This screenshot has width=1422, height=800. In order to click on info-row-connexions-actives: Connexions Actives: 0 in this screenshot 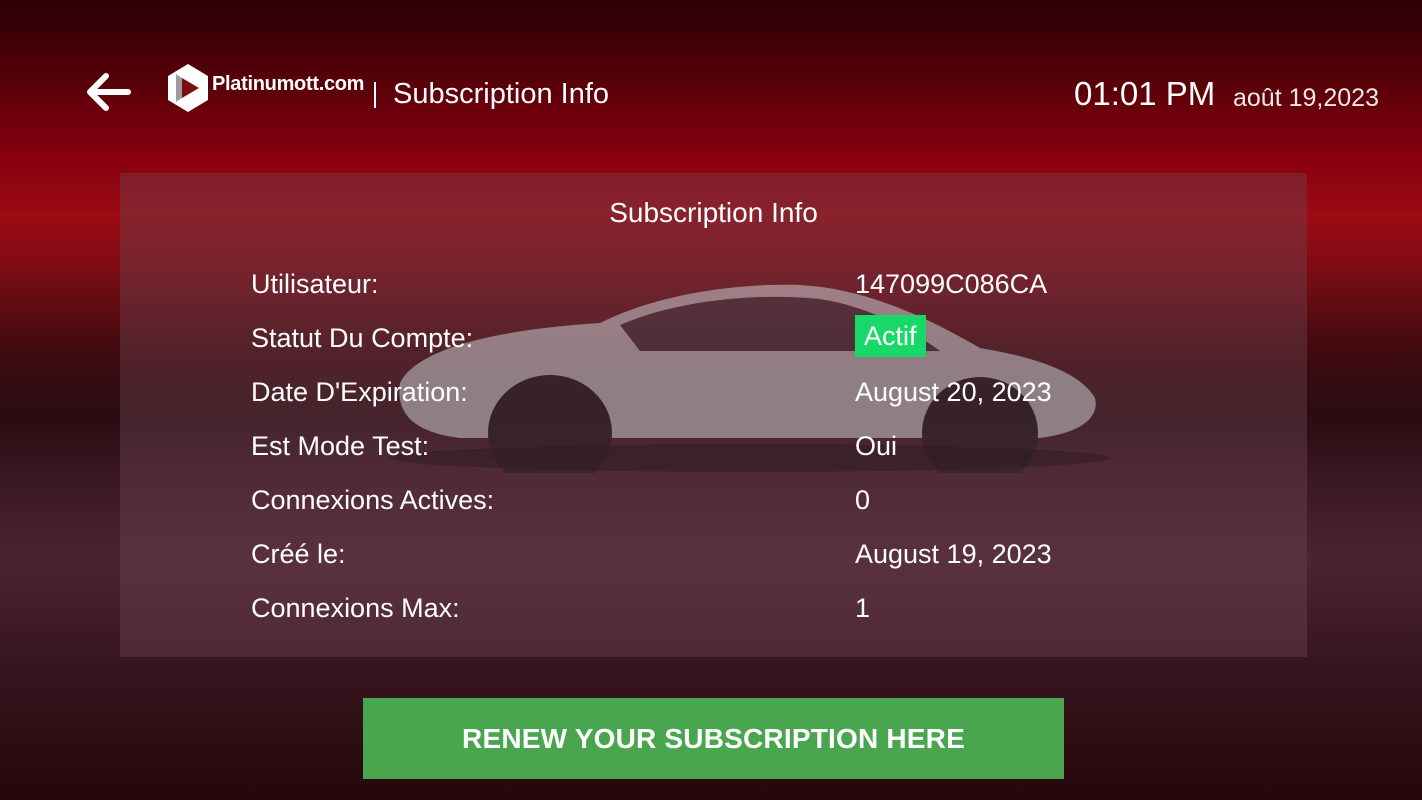, I will do `click(701, 500)`.